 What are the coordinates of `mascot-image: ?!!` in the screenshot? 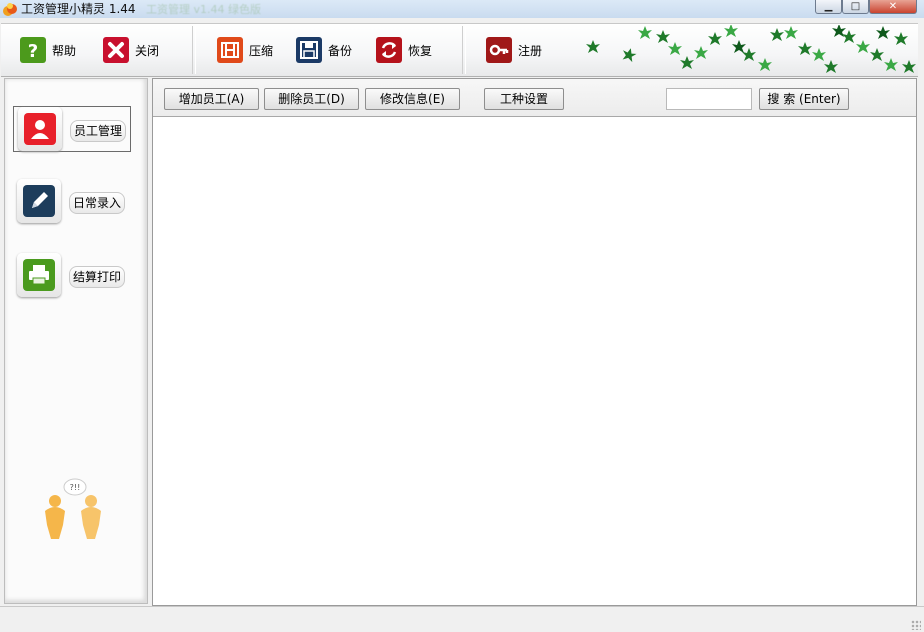 It's located at (73, 508).